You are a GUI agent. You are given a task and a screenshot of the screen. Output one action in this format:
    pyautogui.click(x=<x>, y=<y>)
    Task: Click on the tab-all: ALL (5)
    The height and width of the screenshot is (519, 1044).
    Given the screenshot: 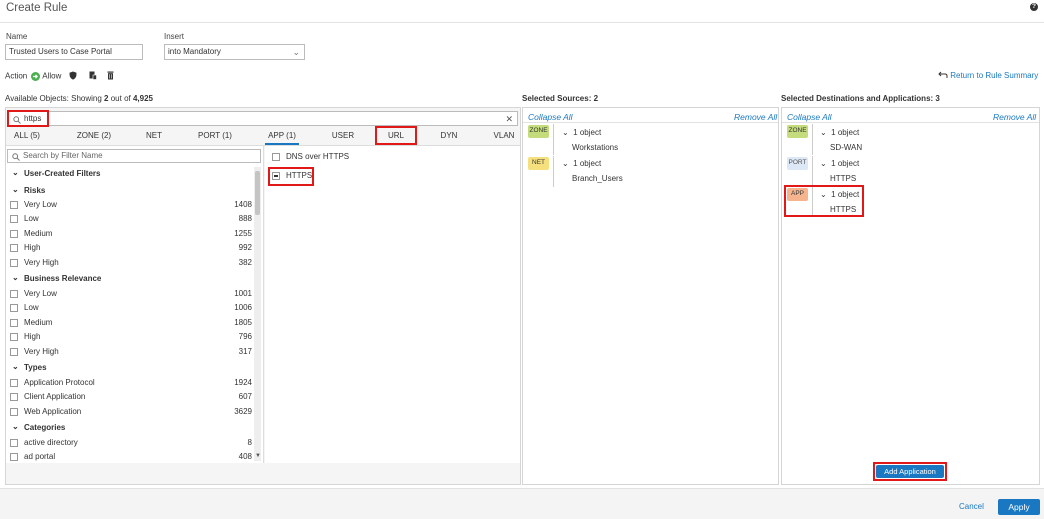 What is the action you would take?
    pyautogui.click(x=27, y=135)
    